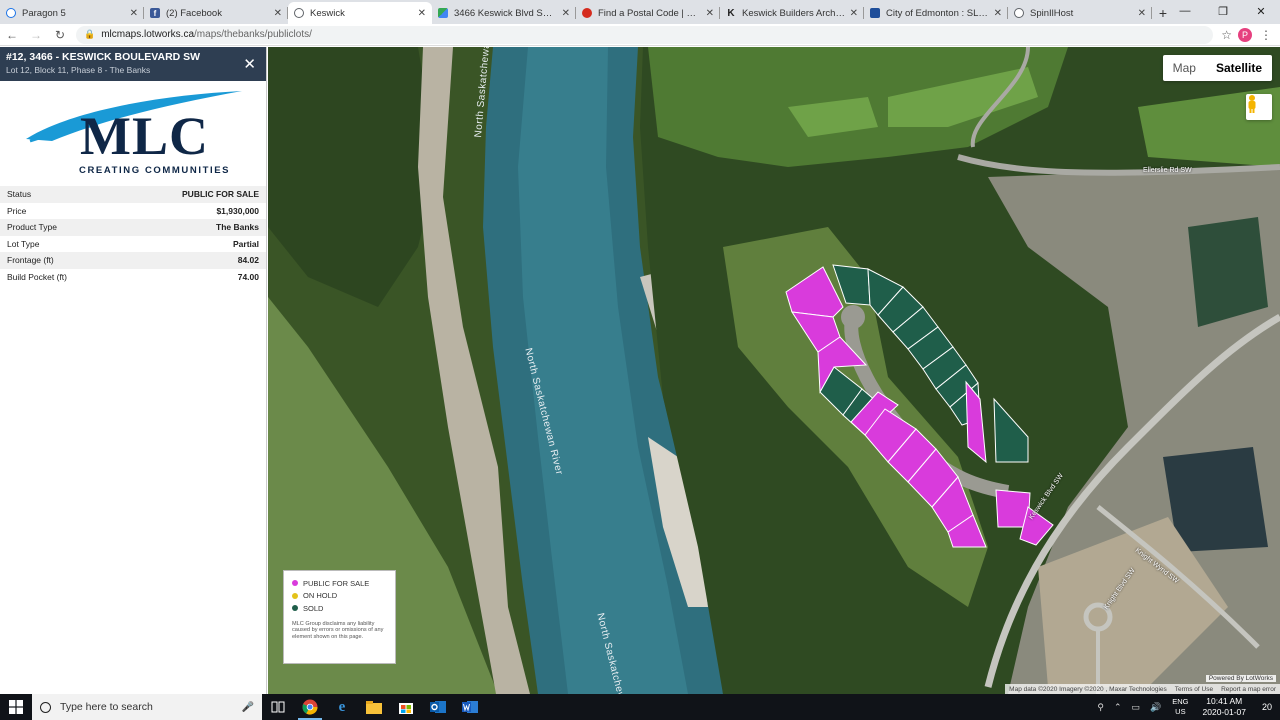 This screenshot has height=720, width=1280. What do you see at coordinates (72, 13) in the screenshot?
I see `tab-paragon: Paragon 5 ✕` at bounding box center [72, 13].